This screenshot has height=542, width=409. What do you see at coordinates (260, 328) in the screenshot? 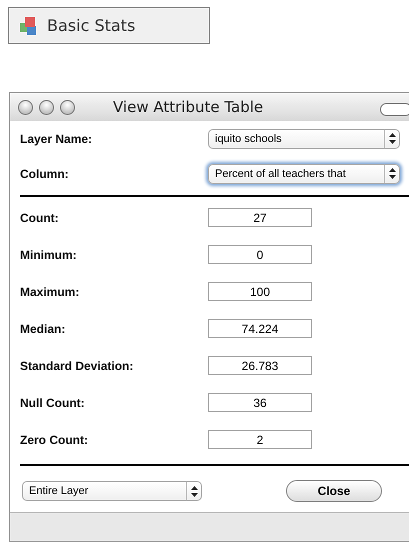
I see `value-field: 74.224` at bounding box center [260, 328].